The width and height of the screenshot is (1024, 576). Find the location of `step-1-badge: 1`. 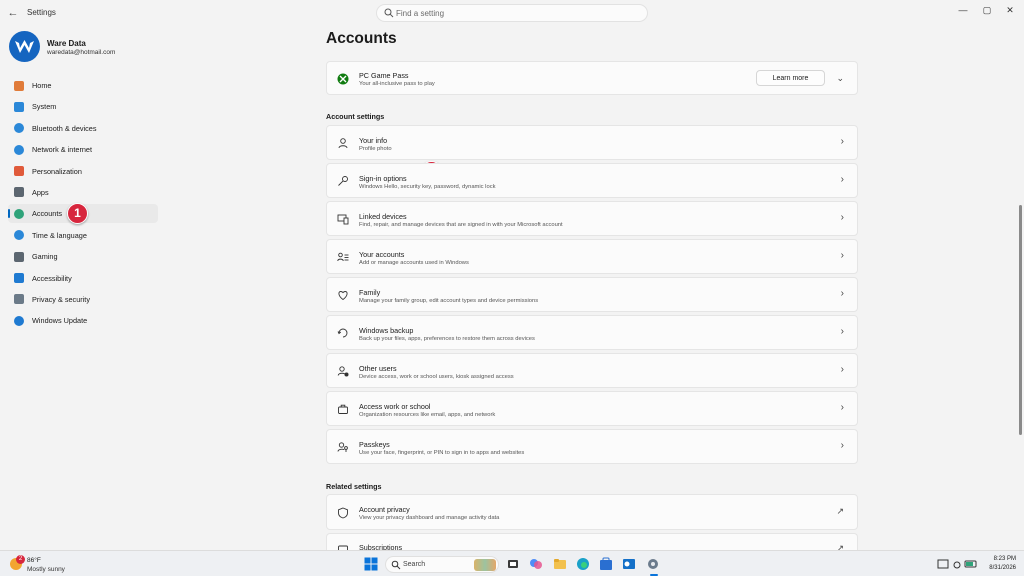

step-1-badge: 1 is located at coordinates (77, 213).